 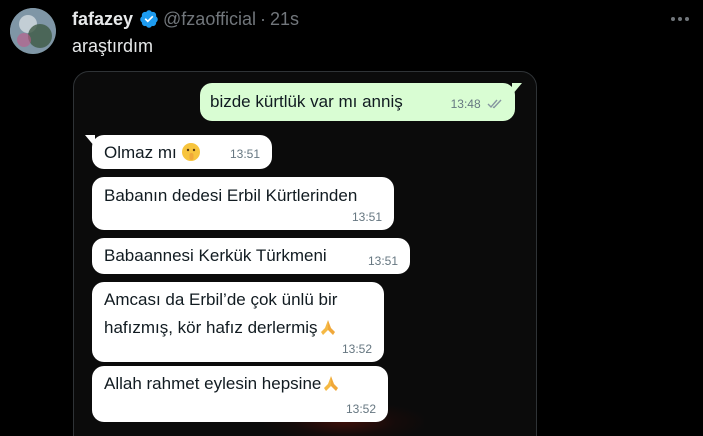 I want to click on message-time: 13:48, so click(x=477, y=104).